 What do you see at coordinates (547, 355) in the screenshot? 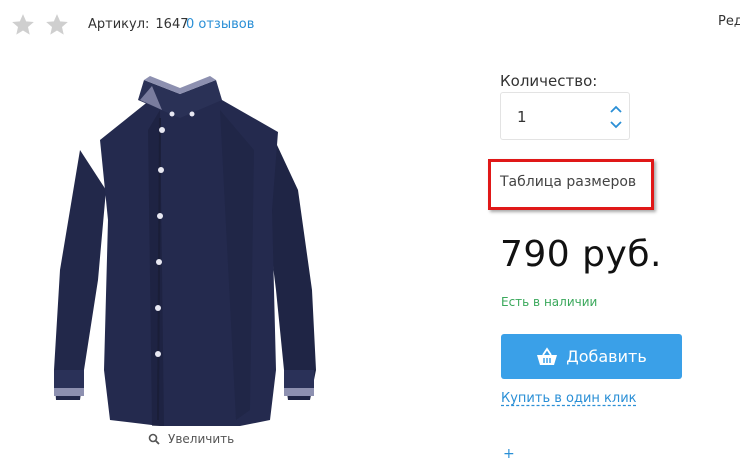
I see `basket-icon` at bounding box center [547, 355].